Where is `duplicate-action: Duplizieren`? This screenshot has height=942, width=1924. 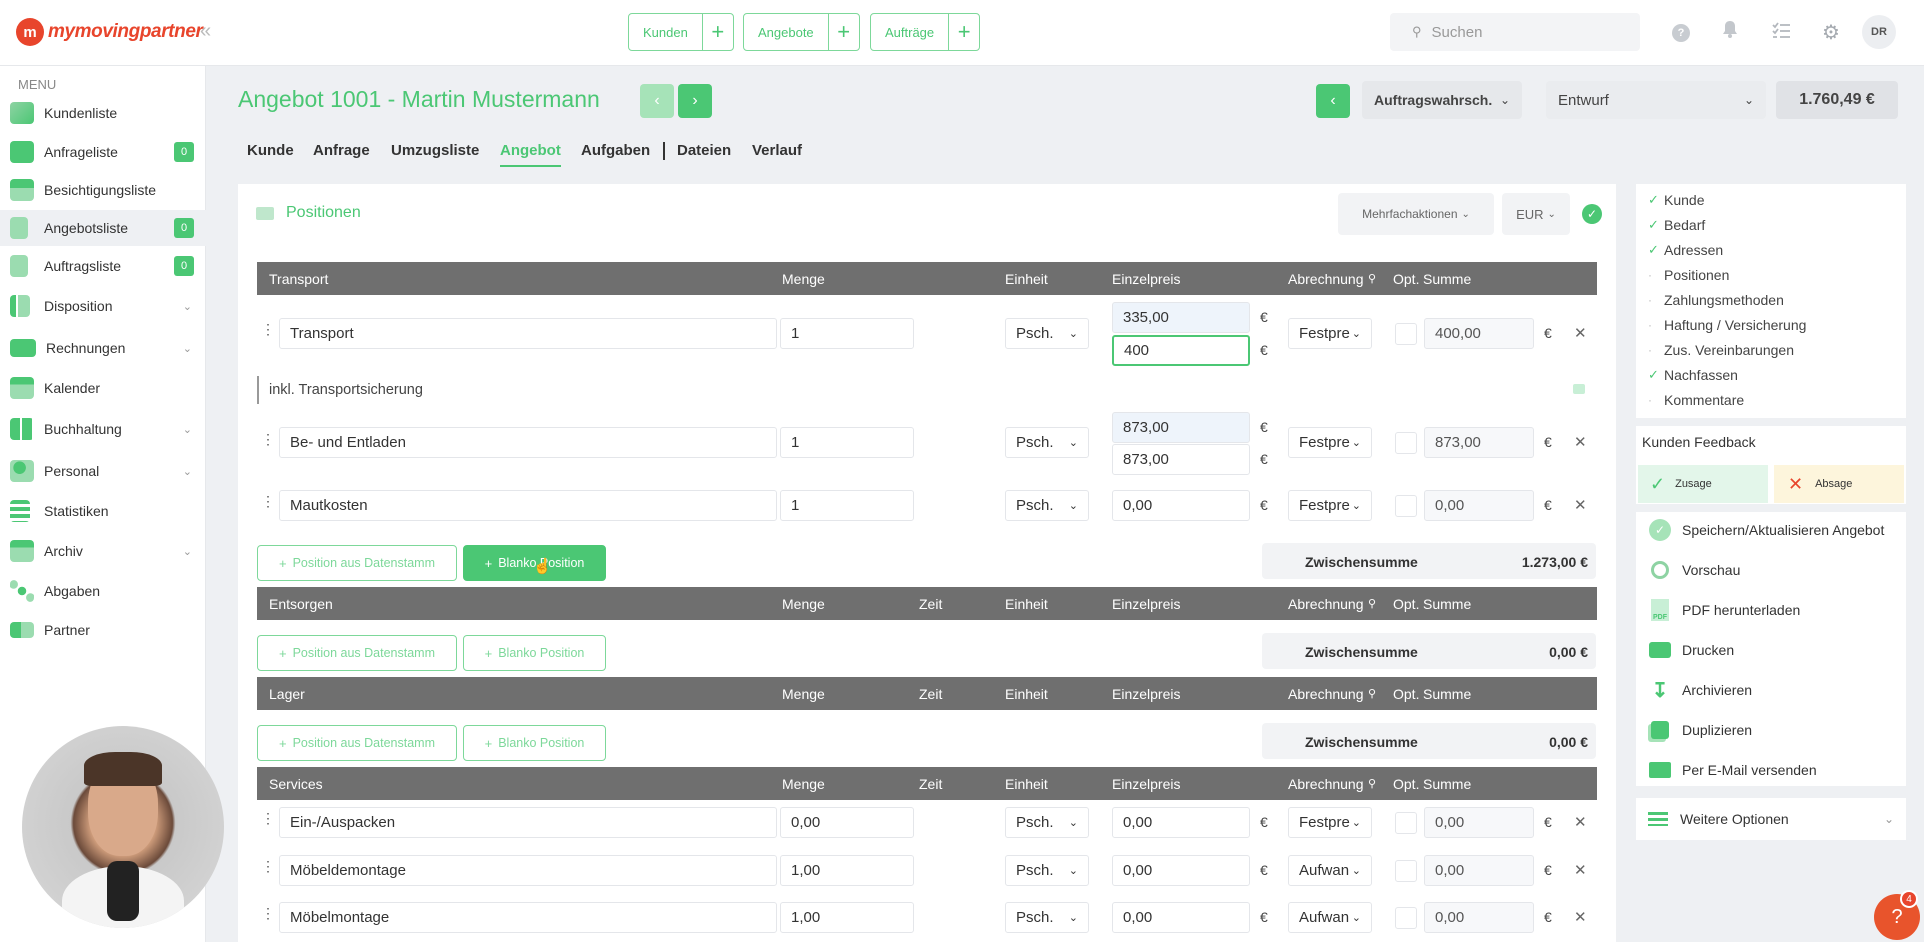 duplicate-action: Duplizieren is located at coordinates (1700, 730).